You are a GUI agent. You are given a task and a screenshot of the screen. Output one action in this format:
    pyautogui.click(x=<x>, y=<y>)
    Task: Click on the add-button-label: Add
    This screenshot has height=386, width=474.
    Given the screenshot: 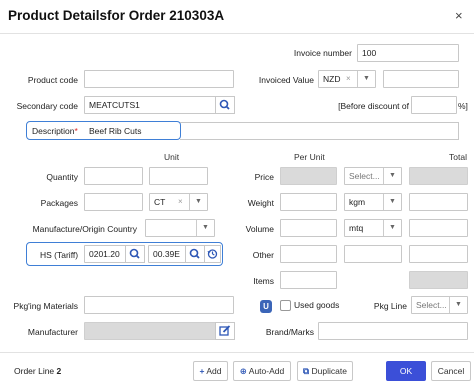 What is the action you would take?
    pyautogui.click(x=214, y=371)
    